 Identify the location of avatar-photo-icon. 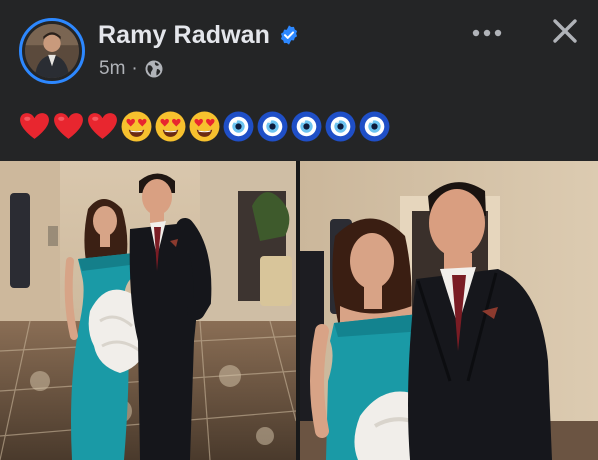
(52, 51).